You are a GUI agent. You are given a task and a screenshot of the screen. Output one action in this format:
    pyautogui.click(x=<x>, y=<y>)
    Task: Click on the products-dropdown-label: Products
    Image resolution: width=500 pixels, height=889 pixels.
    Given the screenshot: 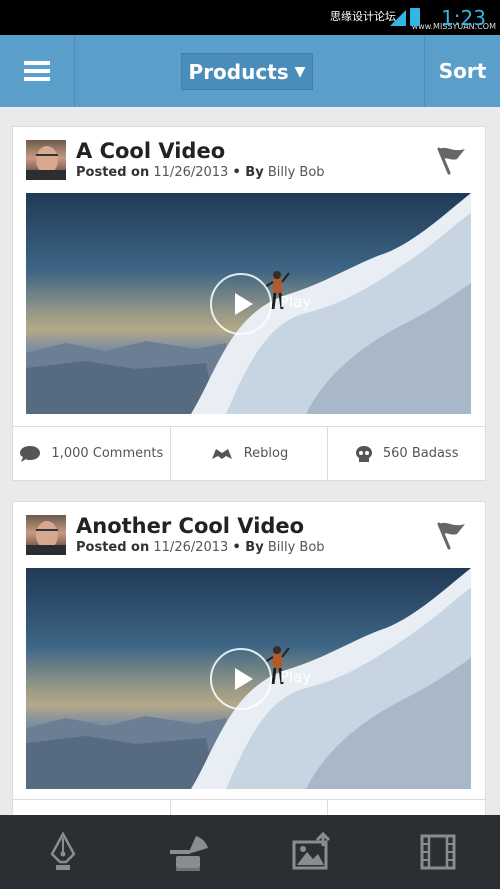 What is the action you would take?
    pyautogui.click(x=238, y=71)
    